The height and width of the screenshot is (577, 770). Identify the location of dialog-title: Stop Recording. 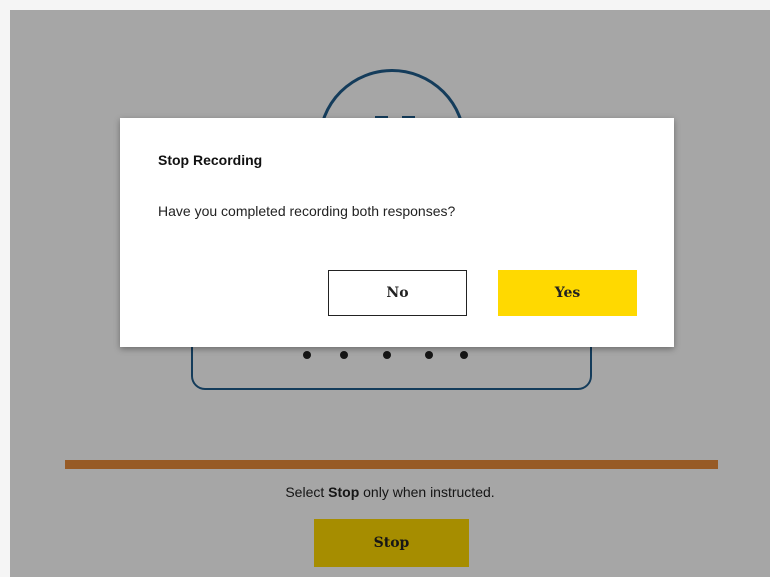
(210, 160).